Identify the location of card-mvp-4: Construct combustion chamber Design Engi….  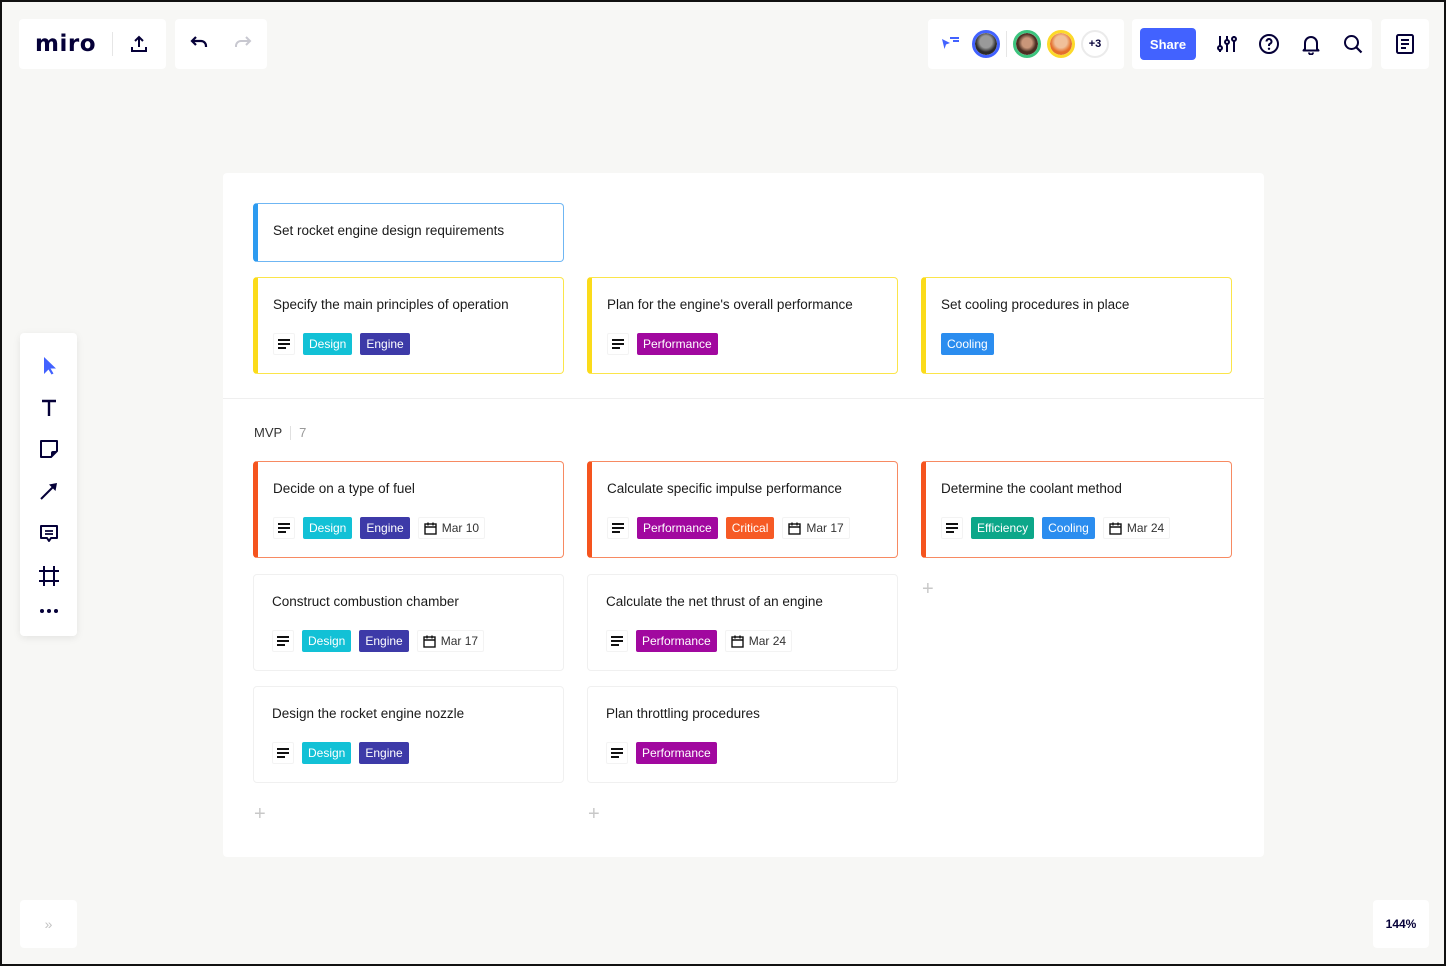
(408, 622).